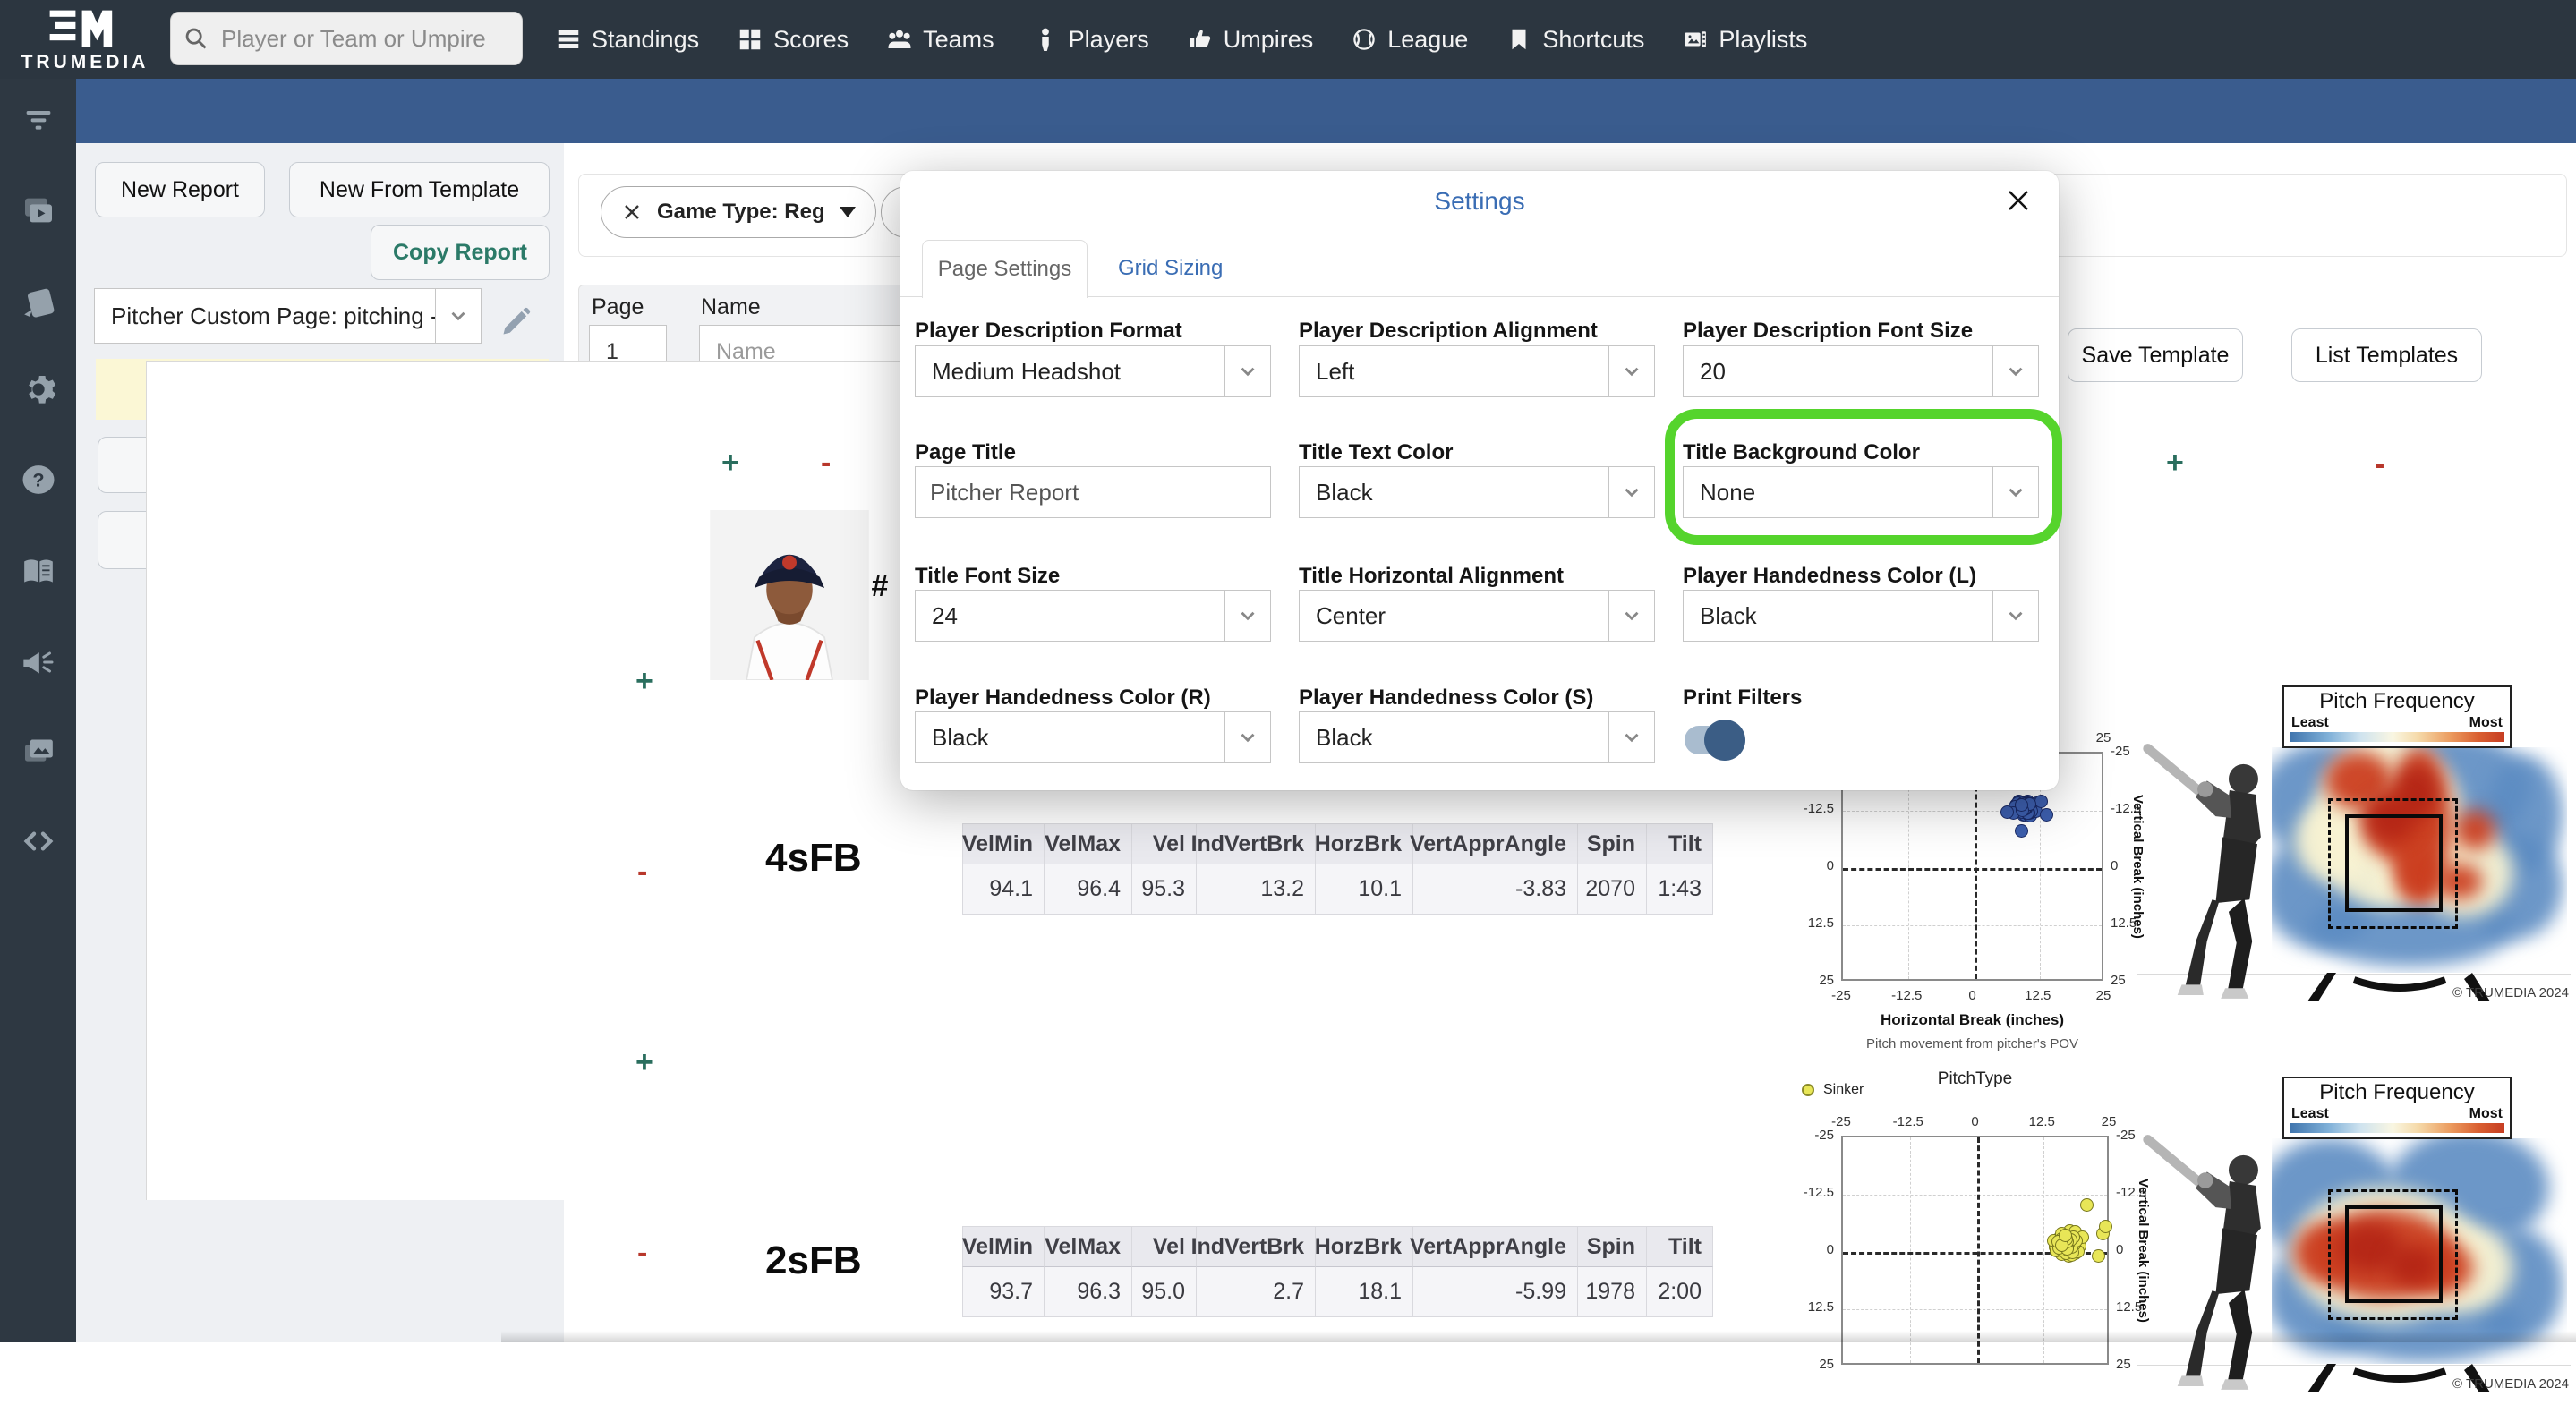 The height and width of the screenshot is (1405, 2576). What do you see at coordinates (1744, 40) in the screenshot?
I see `nav-item-playlists: Playlists` at bounding box center [1744, 40].